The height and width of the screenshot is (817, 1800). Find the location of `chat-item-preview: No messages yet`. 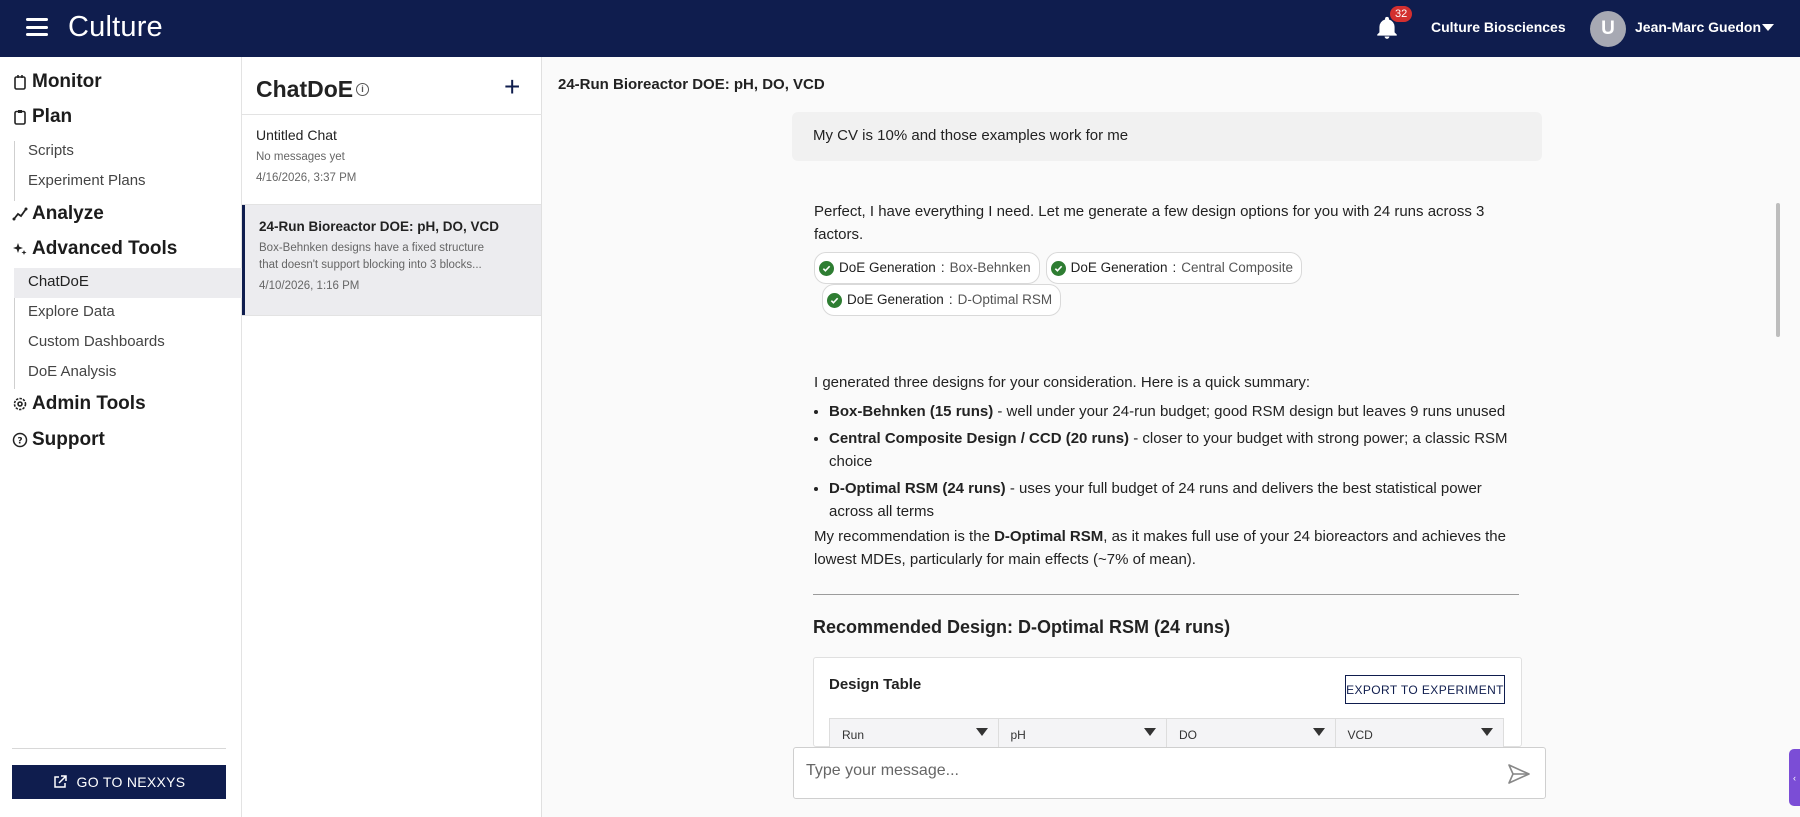

chat-item-preview: No messages yet is located at coordinates (300, 157).